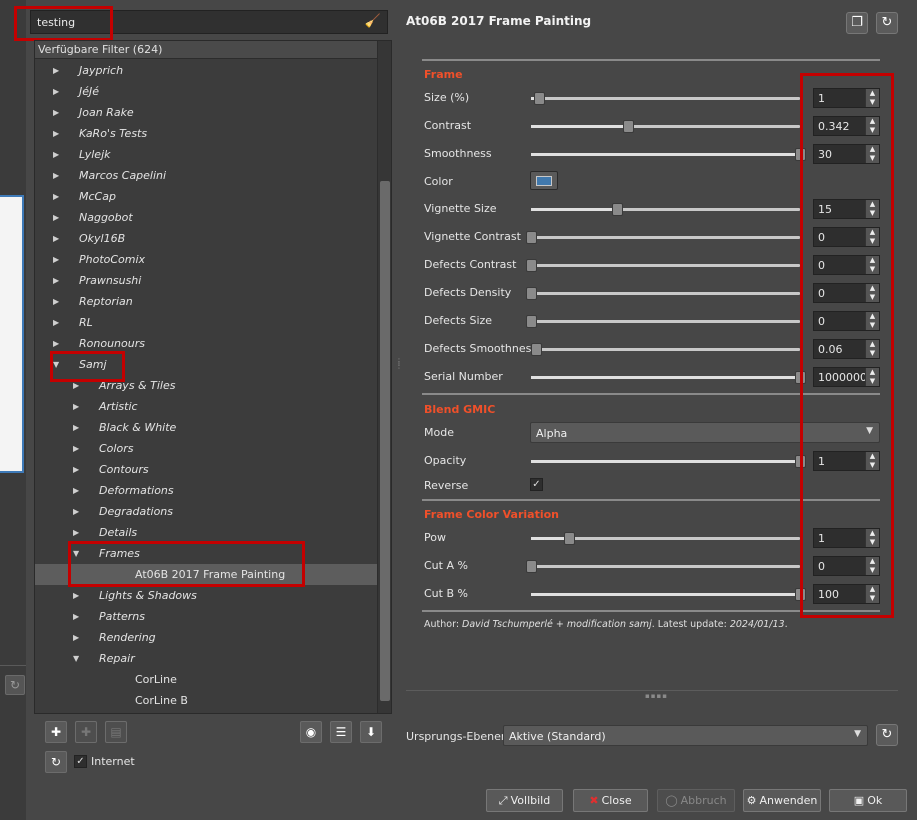 Image resolution: width=917 pixels, height=820 pixels. Describe the element at coordinates (341, 732) in the screenshot. I see `list-options-icon: ☰` at that location.